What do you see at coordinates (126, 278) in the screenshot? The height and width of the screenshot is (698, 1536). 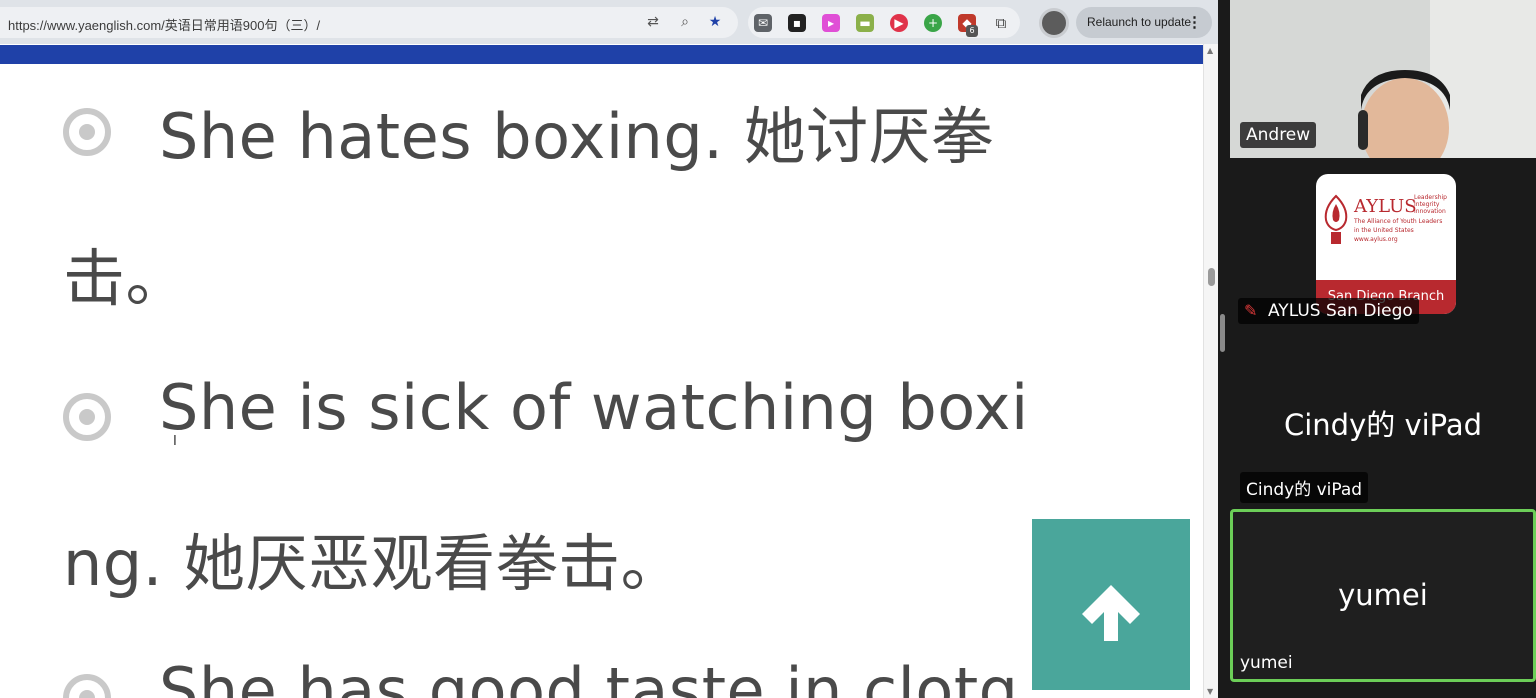 I see `lesson-line: 击。` at bounding box center [126, 278].